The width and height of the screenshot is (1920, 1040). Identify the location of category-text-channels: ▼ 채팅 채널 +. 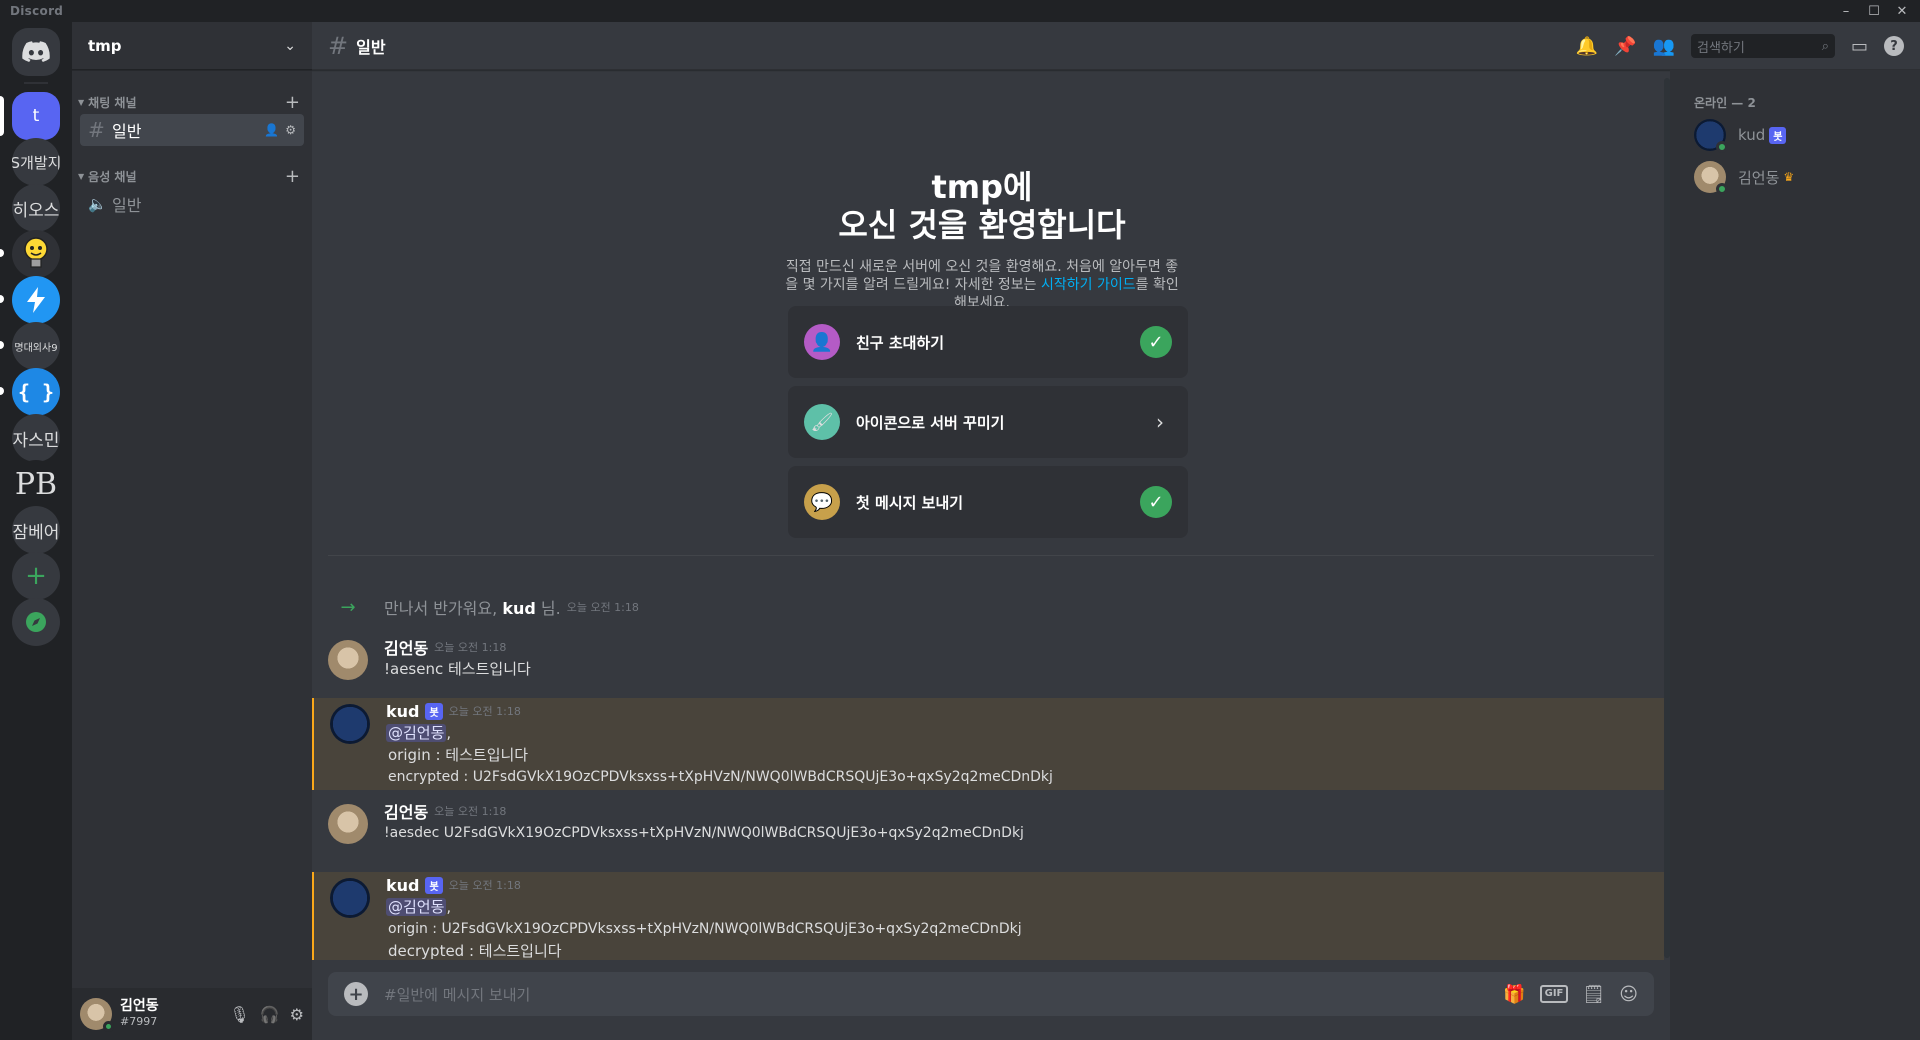
(192, 102).